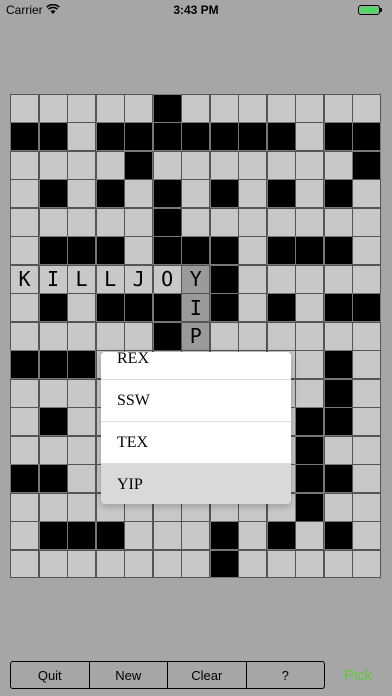 This screenshot has height=696, width=392. I want to click on clear-button: Clear, so click(207, 675).